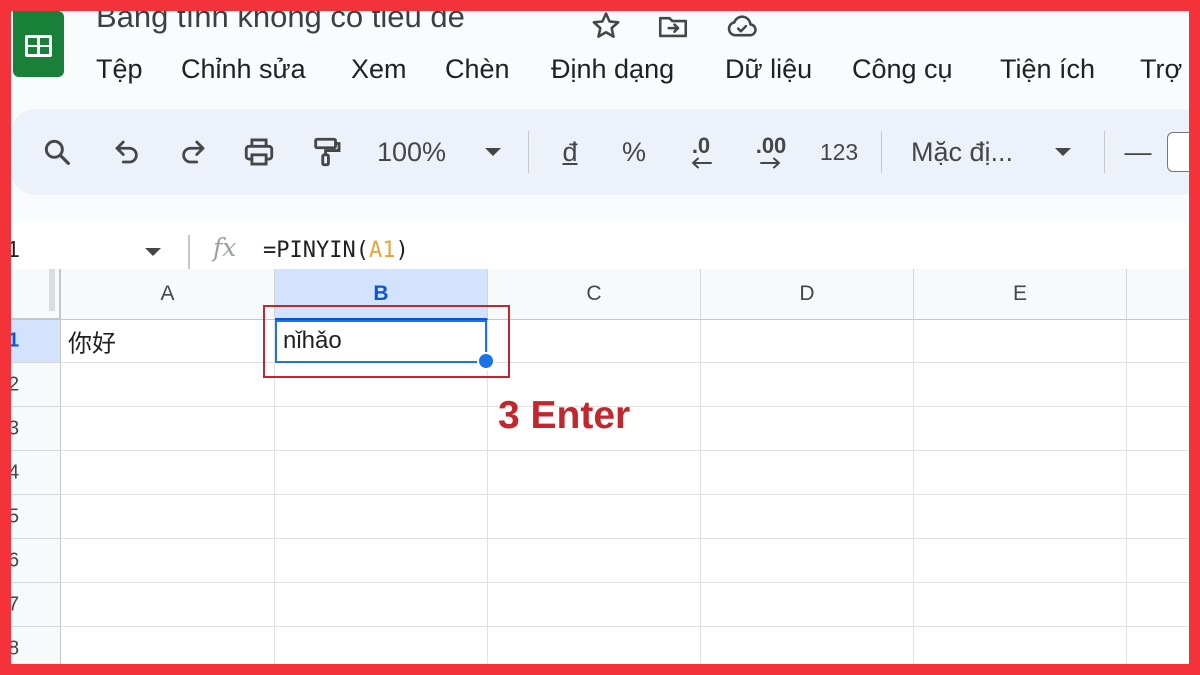 This screenshot has height=675, width=1200. Describe the element at coordinates (1047, 69) in the screenshot. I see `menu-extensions: Tiện ích` at that location.